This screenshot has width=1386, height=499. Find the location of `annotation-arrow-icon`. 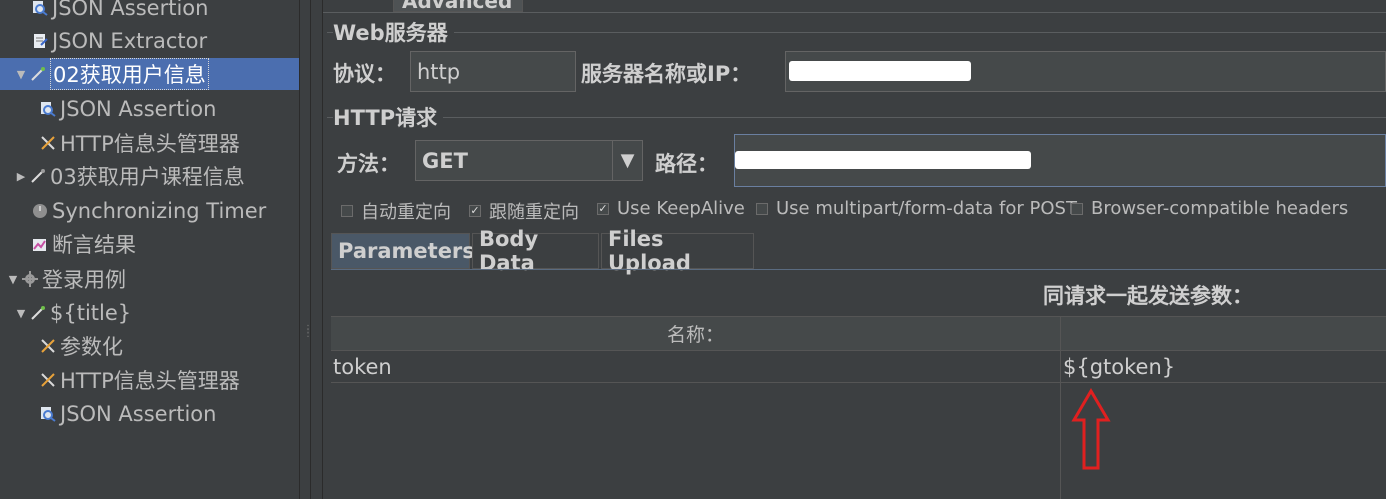

annotation-arrow-icon is located at coordinates (1091, 429).